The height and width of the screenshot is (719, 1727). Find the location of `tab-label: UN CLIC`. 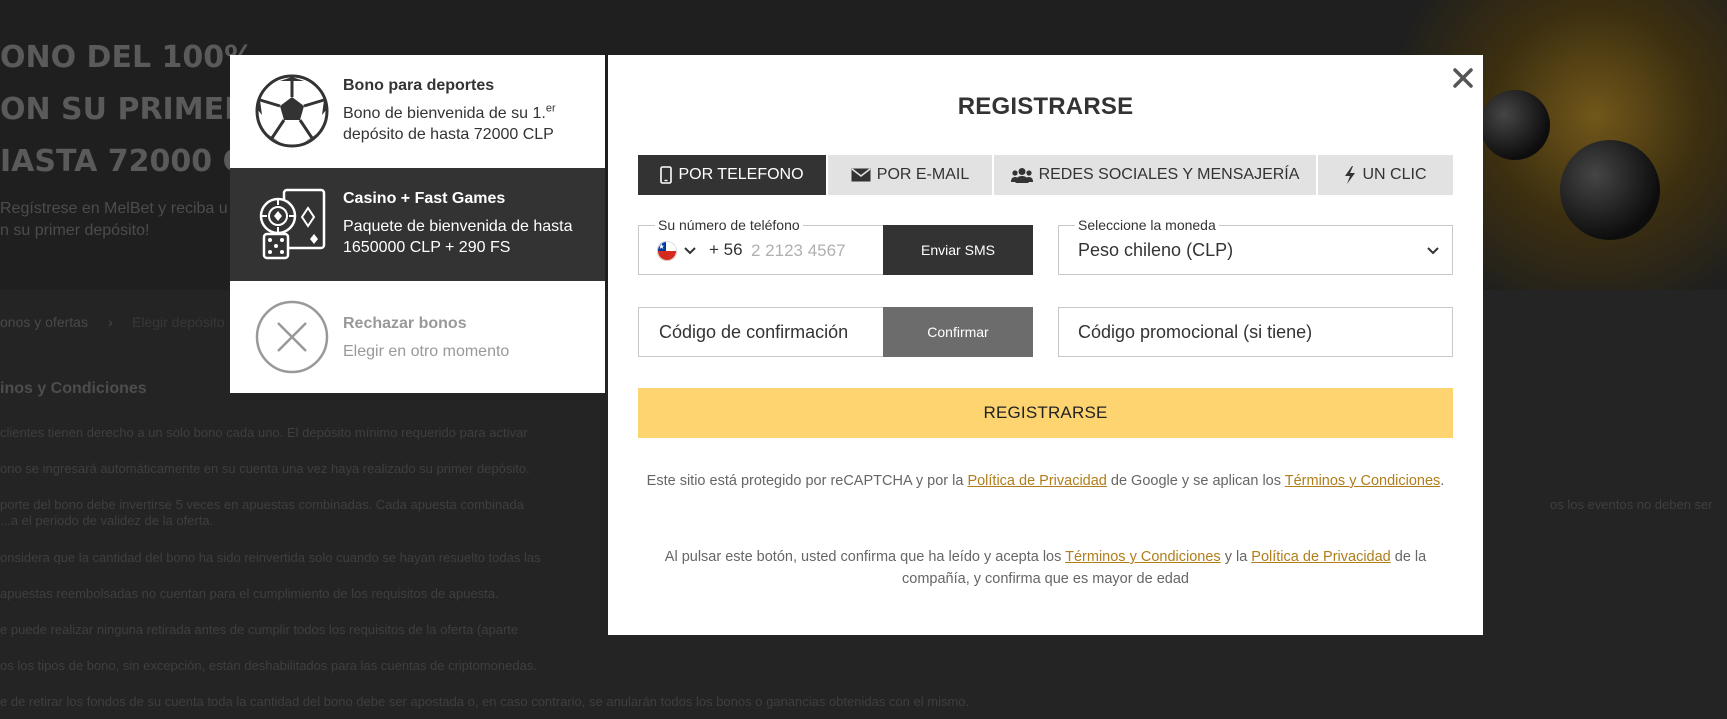

tab-label: UN CLIC is located at coordinates (1394, 174).